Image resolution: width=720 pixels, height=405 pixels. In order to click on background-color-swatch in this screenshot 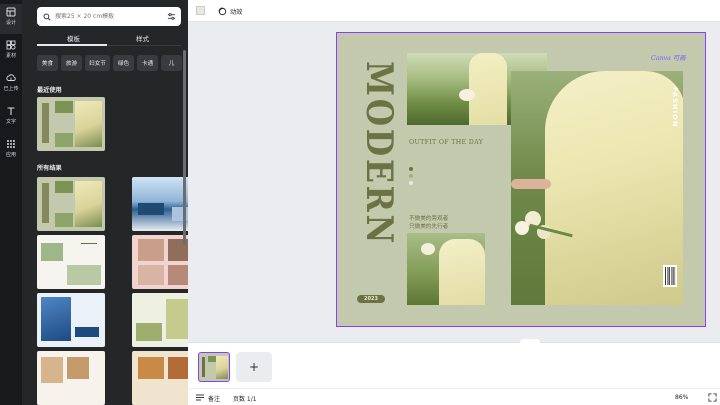, I will do `click(200, 10)`.